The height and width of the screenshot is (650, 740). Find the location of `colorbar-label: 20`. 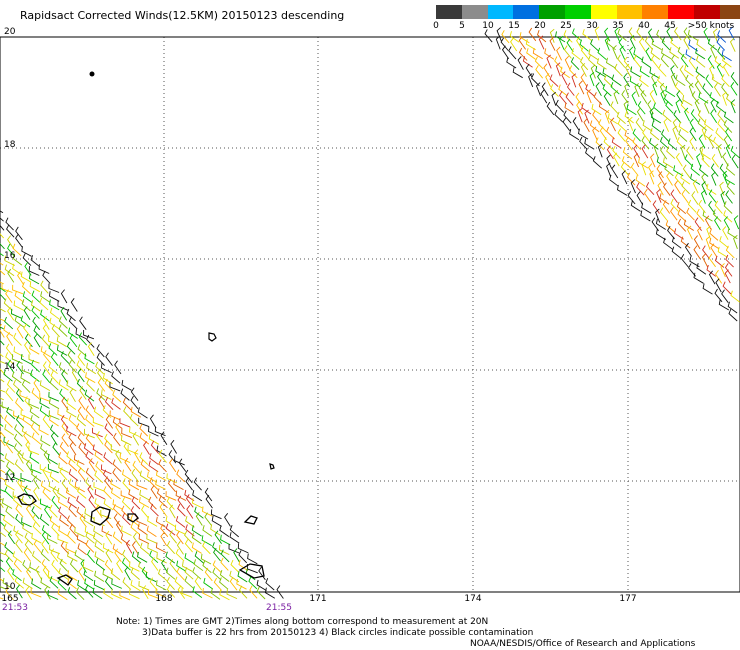

colorbar-label: 20 is located at coordinates (540, 26).